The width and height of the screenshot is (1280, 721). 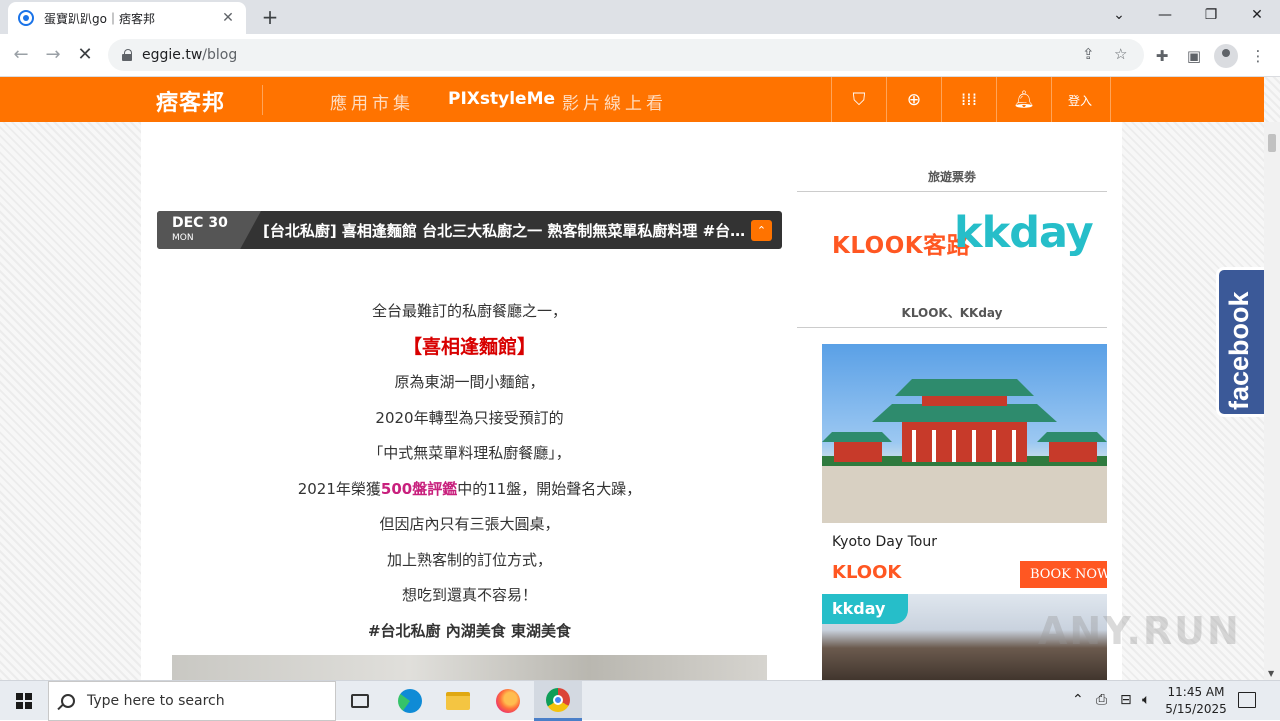 I want to click on nav-app-market: 應用市集, so click(x=372, y=101).